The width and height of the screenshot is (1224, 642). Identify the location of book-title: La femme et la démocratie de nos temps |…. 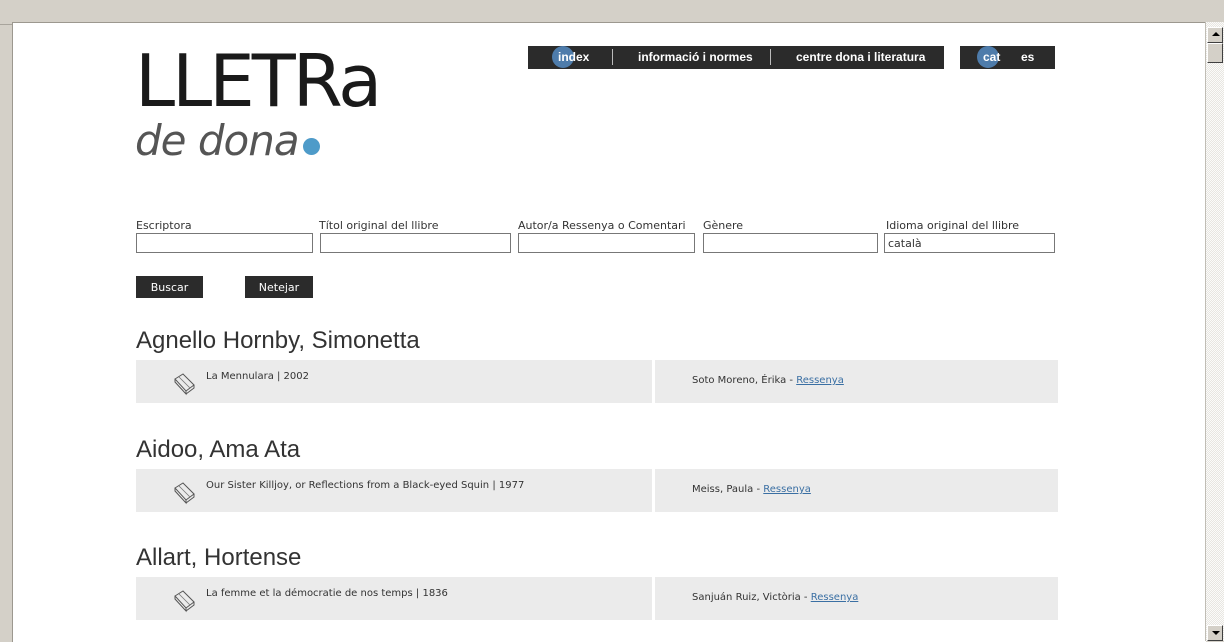
(327, 593).